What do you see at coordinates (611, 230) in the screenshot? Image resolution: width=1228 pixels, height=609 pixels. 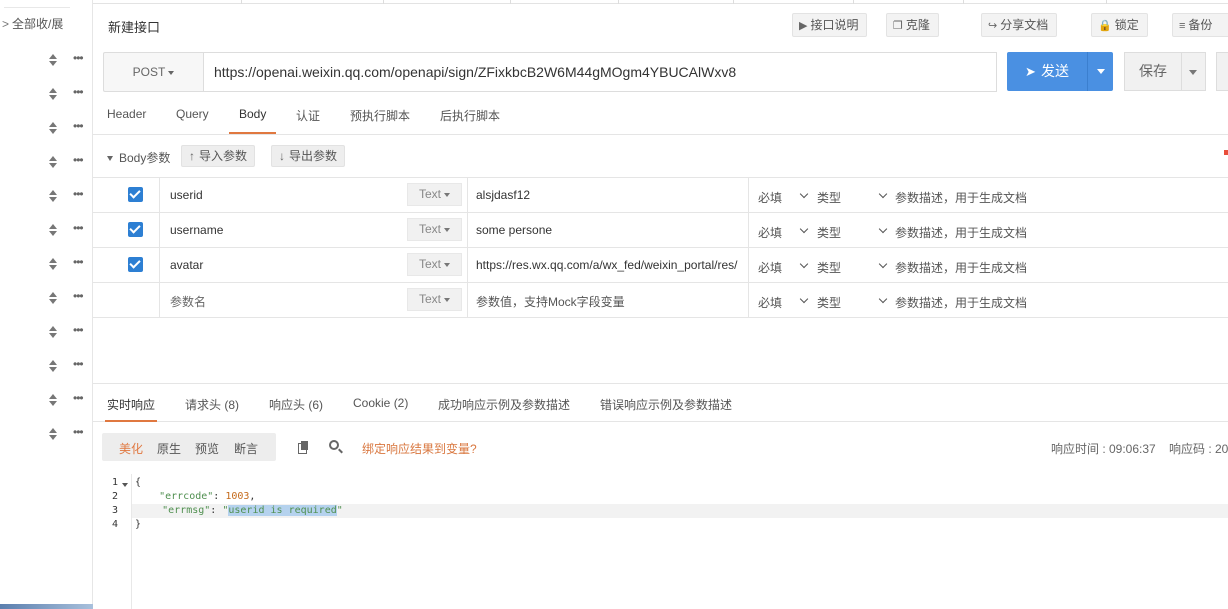 I see `param-value: some persone` at bounding box center [611, 230].